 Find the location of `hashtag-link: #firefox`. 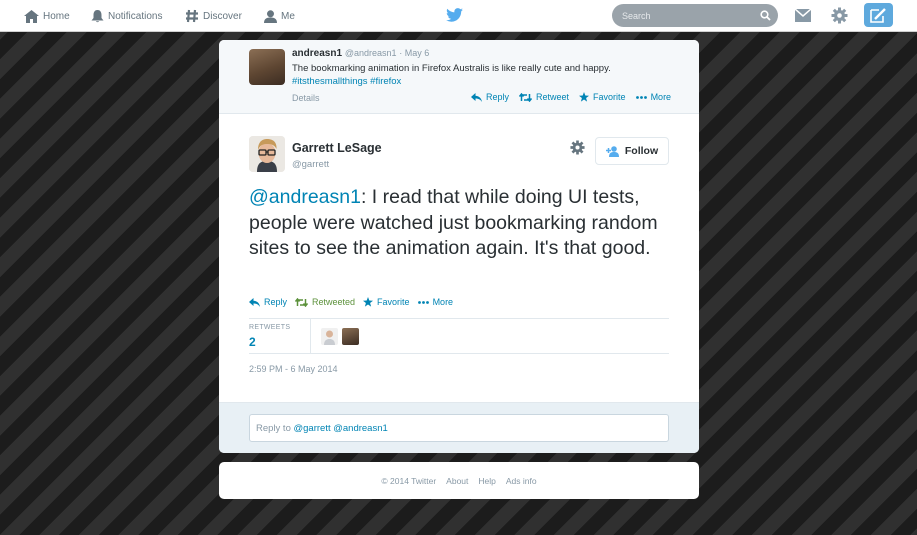

hashtag-link: #firefox is located at coordinates (385, 81).